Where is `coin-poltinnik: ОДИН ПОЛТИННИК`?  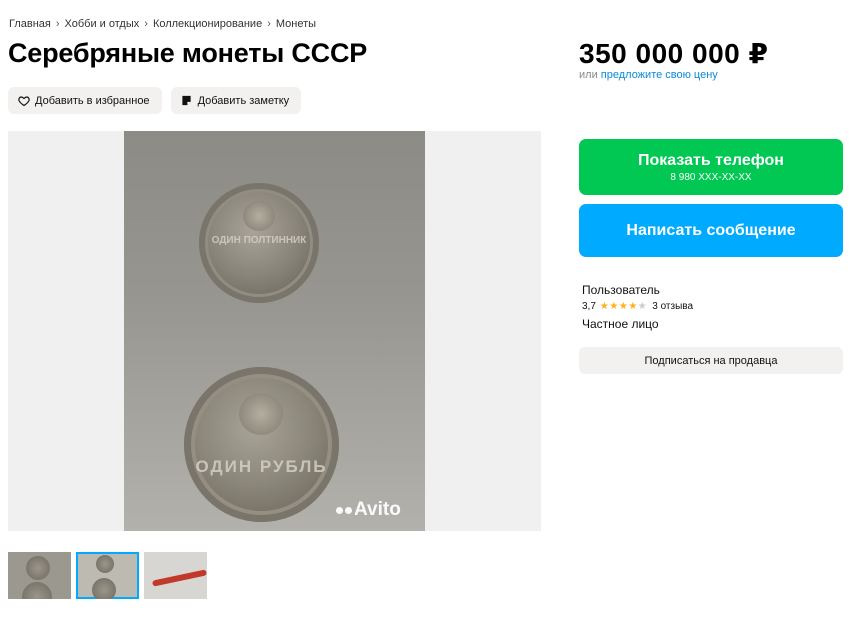
coin-poltinnik: ОДИН ПОЛТИННИК is located at coordinates (259, 243).